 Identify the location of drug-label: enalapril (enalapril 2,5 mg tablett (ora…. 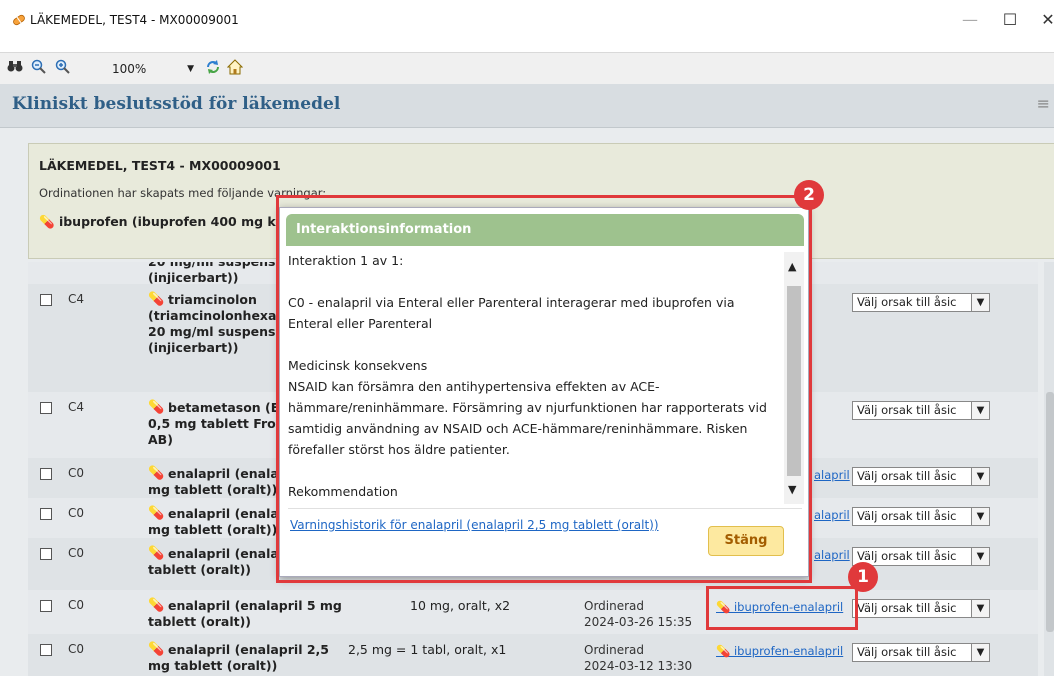
(238, 657).